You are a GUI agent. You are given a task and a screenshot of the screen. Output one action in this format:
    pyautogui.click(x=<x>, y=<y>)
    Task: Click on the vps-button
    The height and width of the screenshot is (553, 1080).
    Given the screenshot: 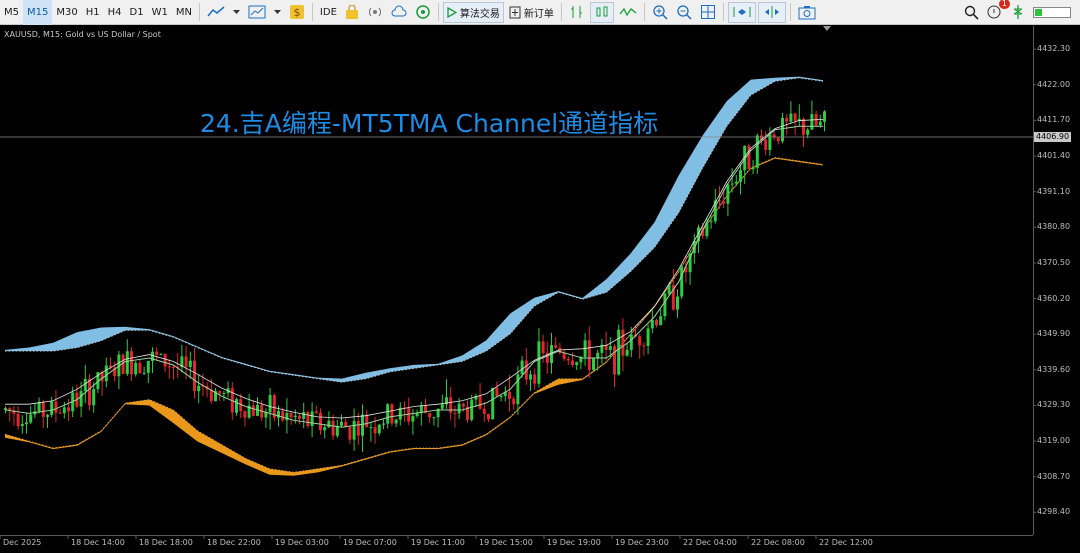 What is the action you would take?
    pyautogui.click(x=423, y=12)
    